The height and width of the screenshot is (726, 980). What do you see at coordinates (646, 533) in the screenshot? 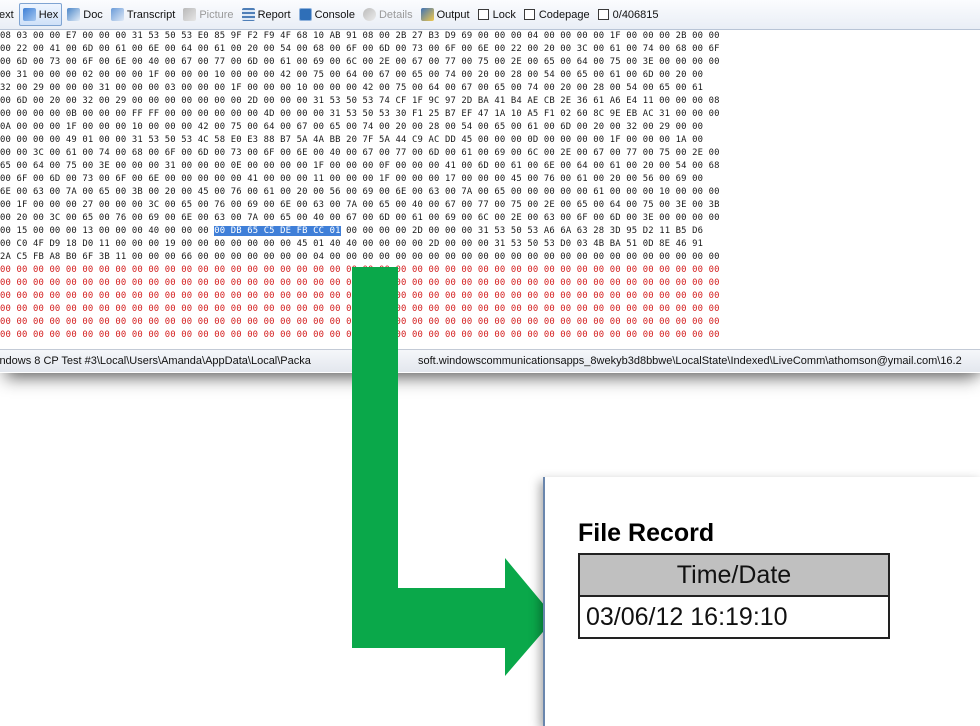
I see `file-record-title: File Record` at bounding box center [646, 533].